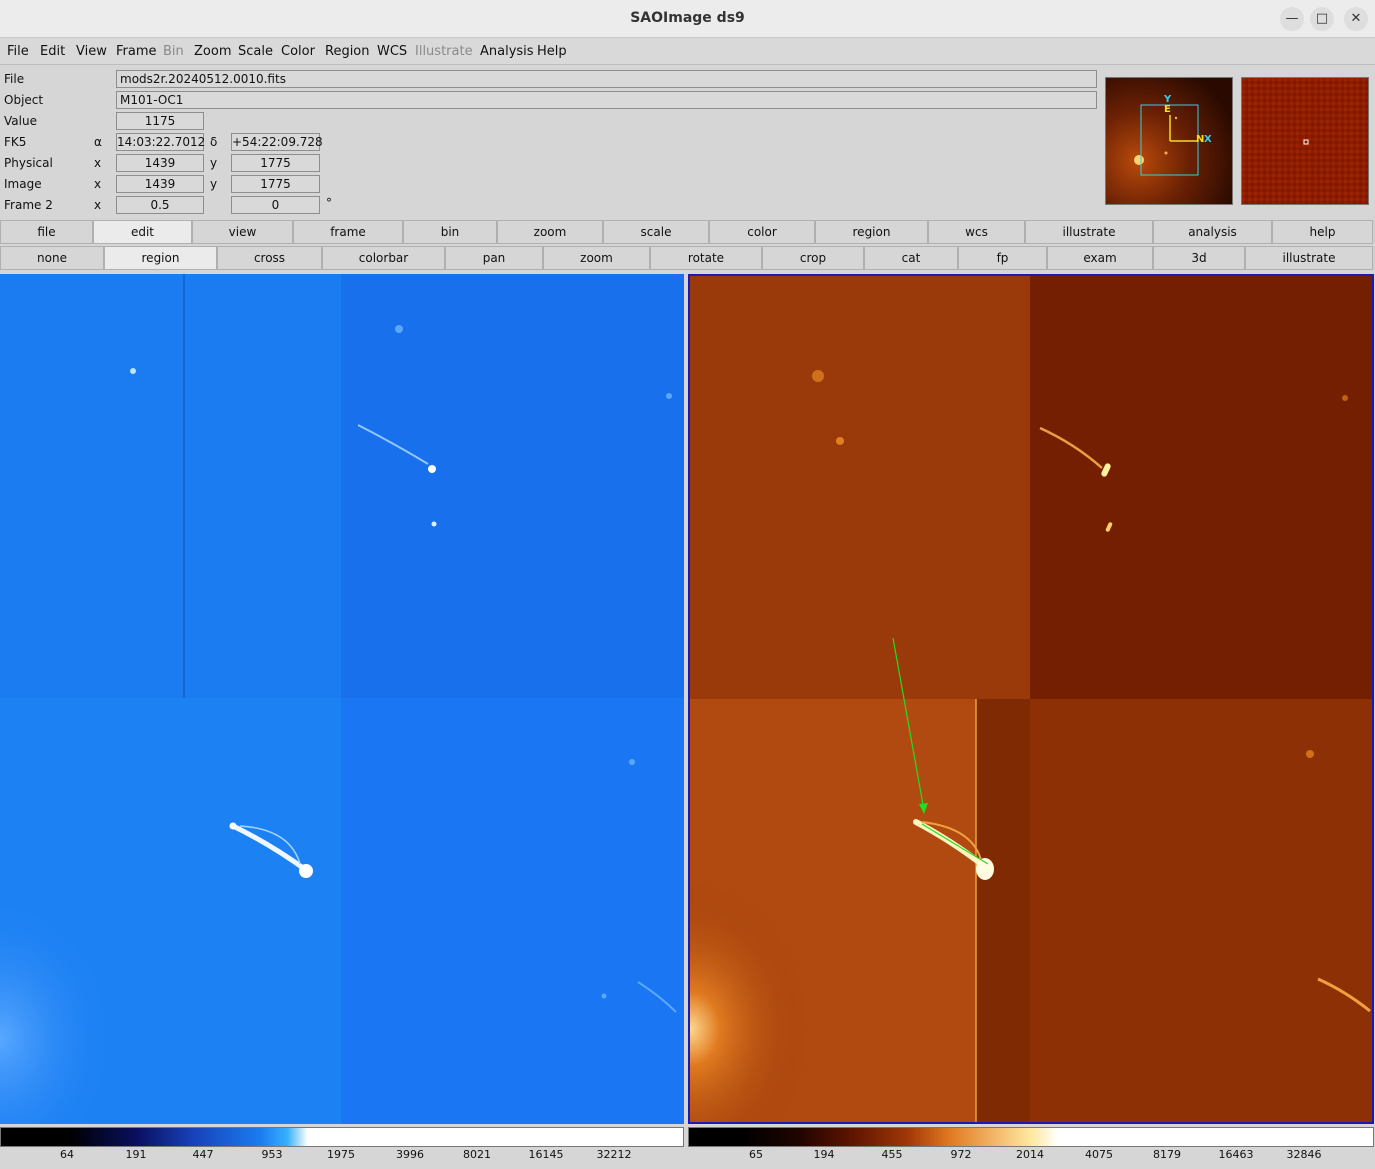 The height and width of the screenshot is (1169, 1375). What do you see at coordinates (15, 142) in the screenshot?
I see `fk5-label: FK5` at bounding box center [15, 142].